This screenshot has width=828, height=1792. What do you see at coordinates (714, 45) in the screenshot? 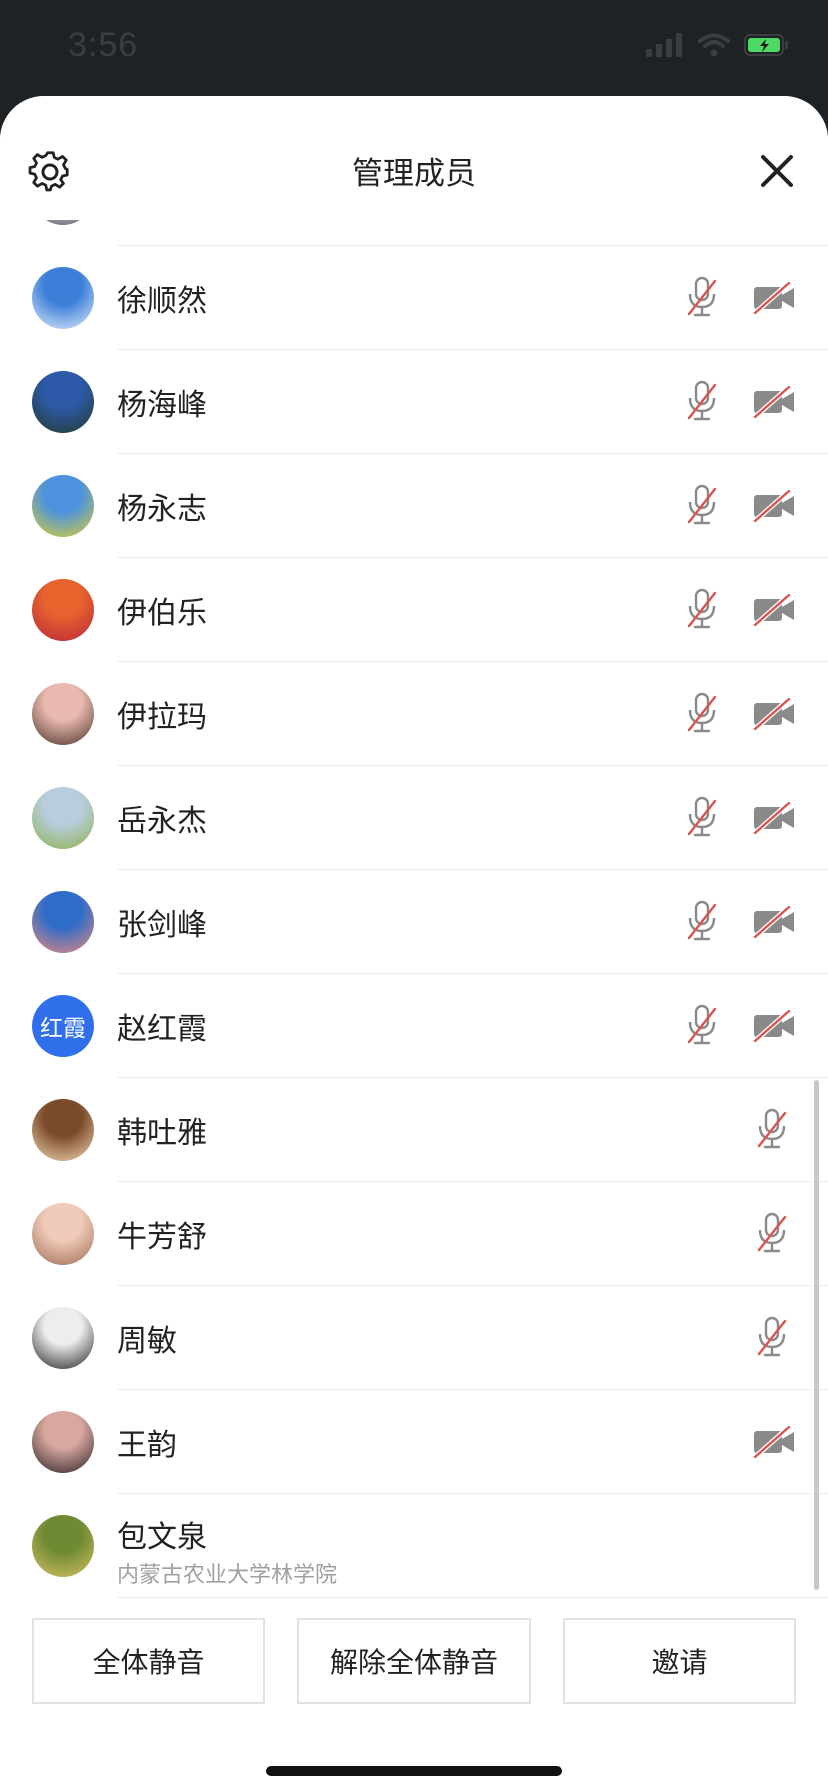
I see `wifi-icon` at bounding box center [714, 45].